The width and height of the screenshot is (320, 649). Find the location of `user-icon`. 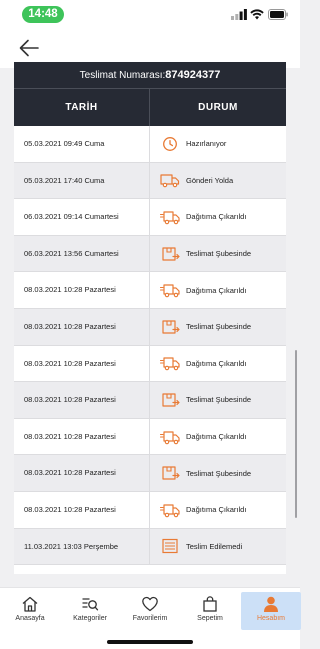

user-icon is located at coordinates (271, 604).